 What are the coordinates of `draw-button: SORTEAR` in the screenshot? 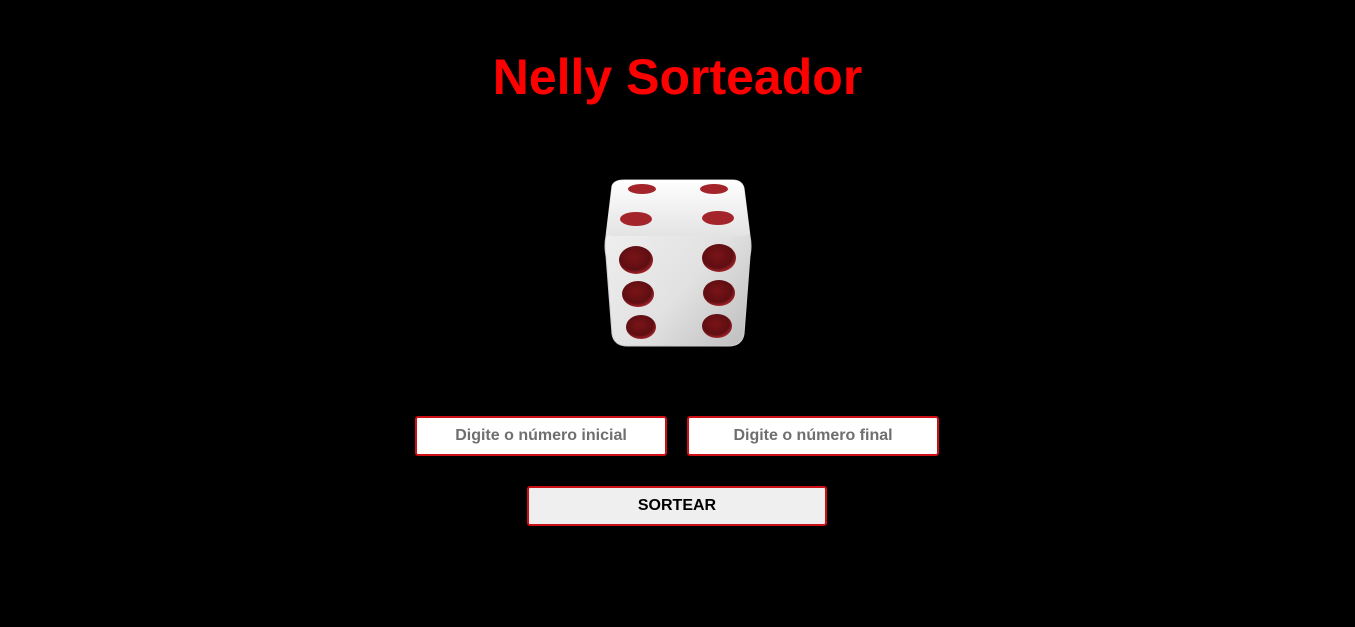 It's located at (677, 506).